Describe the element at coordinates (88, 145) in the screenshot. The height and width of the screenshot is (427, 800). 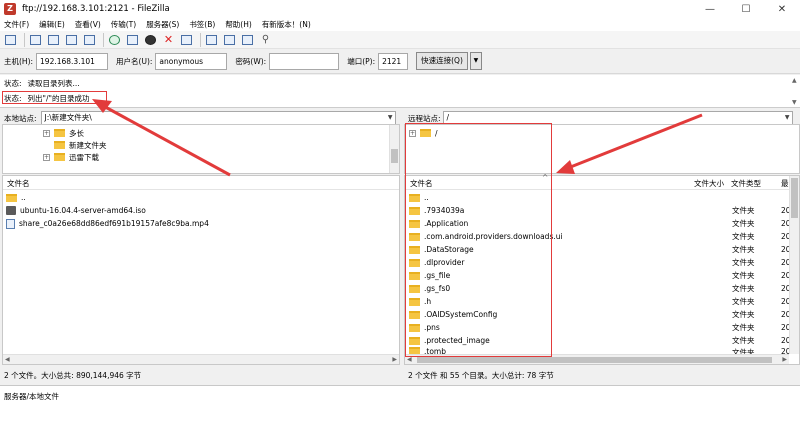
I see `tree-item-label: 新建文件夹` at that location.